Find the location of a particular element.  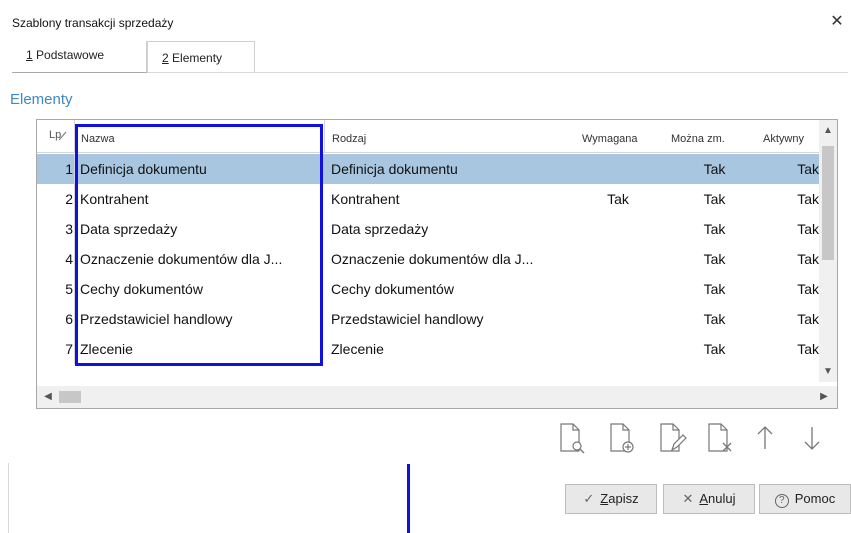

cancel-button-label: nuluj is located at coordinates (722, 498).